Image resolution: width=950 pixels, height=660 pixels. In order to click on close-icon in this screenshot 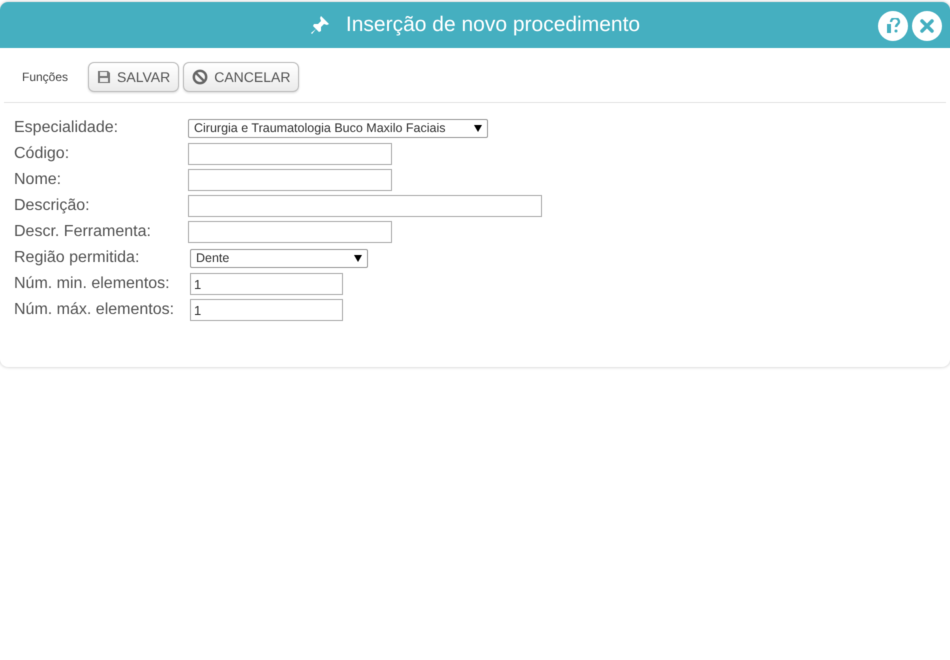, I will do `click(927, 26)`.